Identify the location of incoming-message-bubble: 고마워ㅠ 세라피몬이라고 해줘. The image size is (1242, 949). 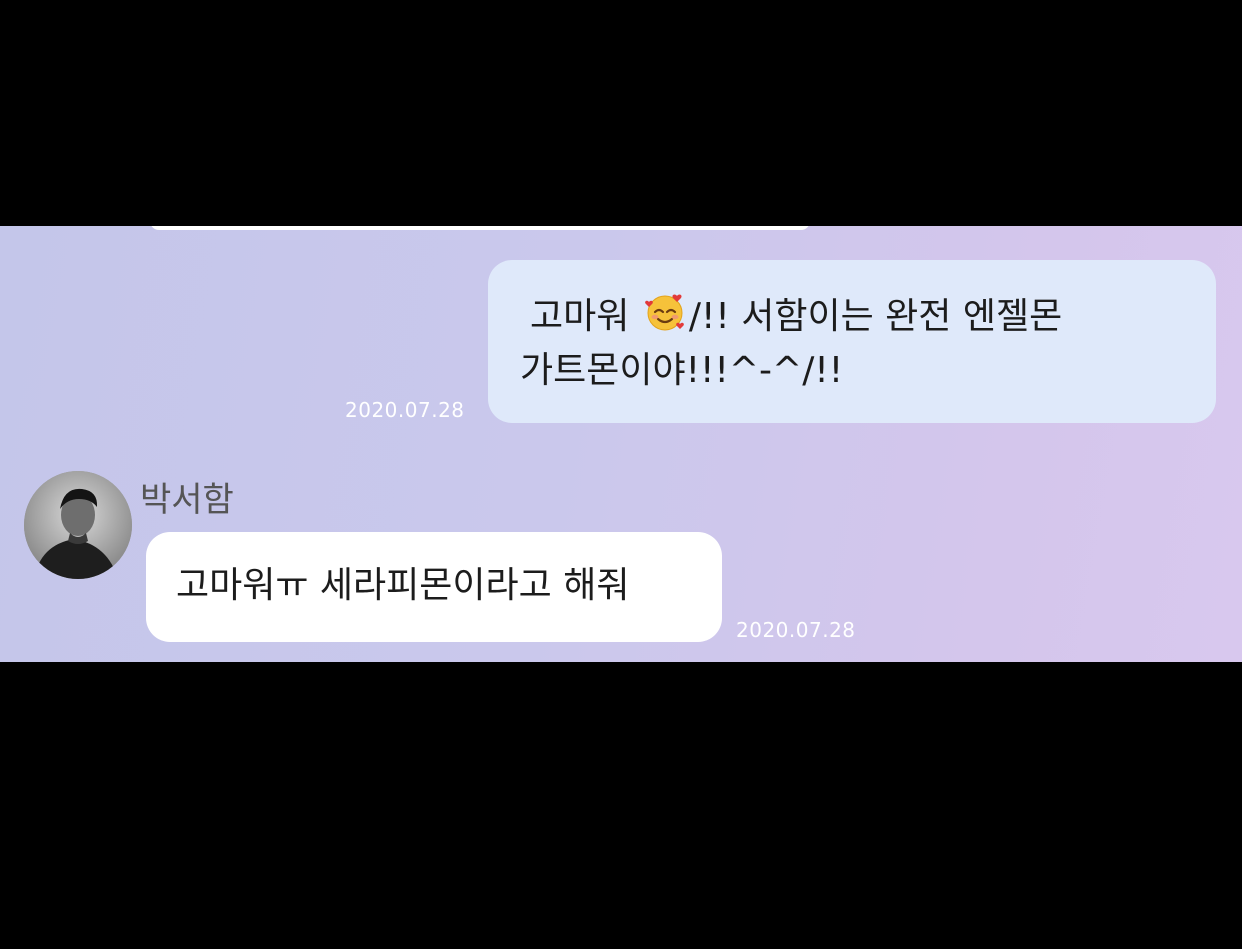
(434, 587).